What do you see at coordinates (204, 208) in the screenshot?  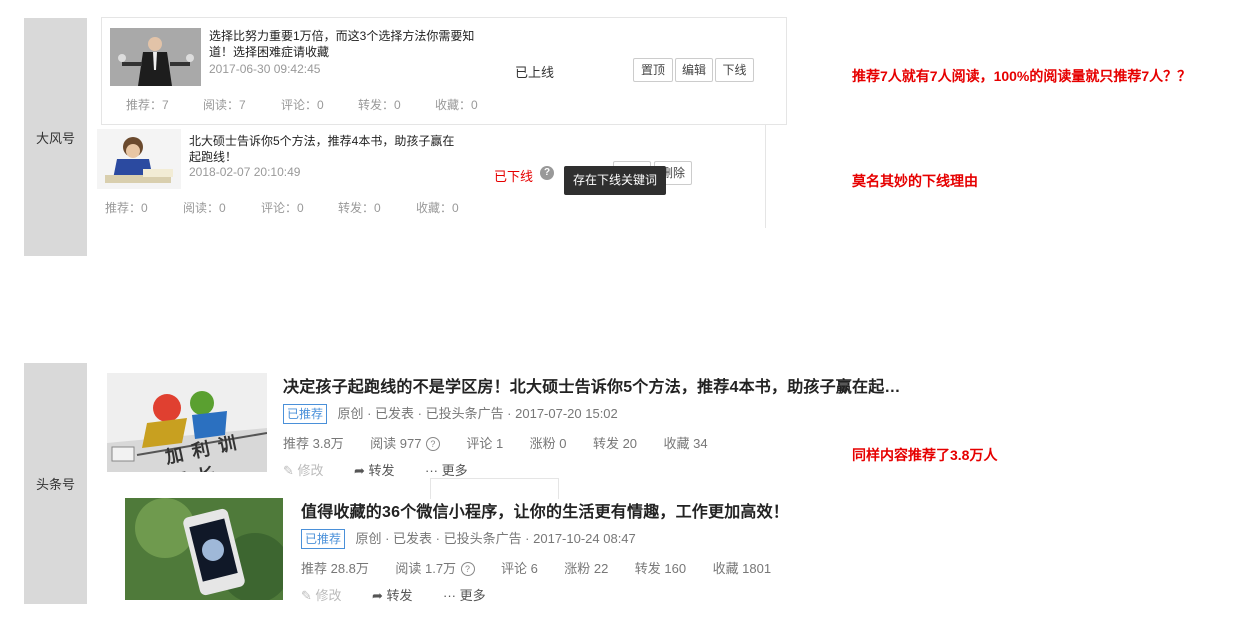 I see `stat-read: 阅读：0` at bounding box center [204, 208].